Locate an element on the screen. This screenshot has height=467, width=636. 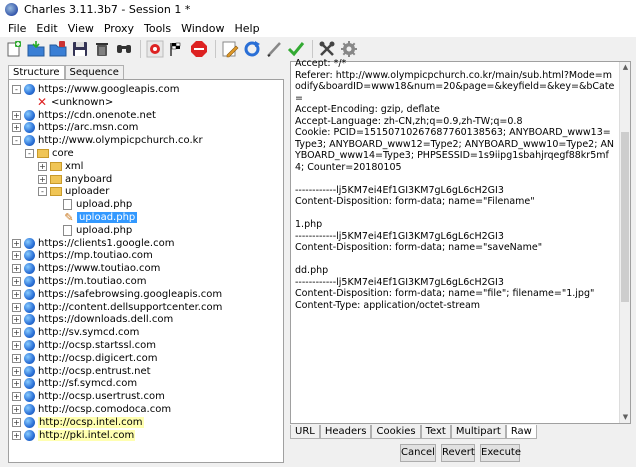
tree-node-label: http://sf.symcd.com is located at coordinates (88, 384).